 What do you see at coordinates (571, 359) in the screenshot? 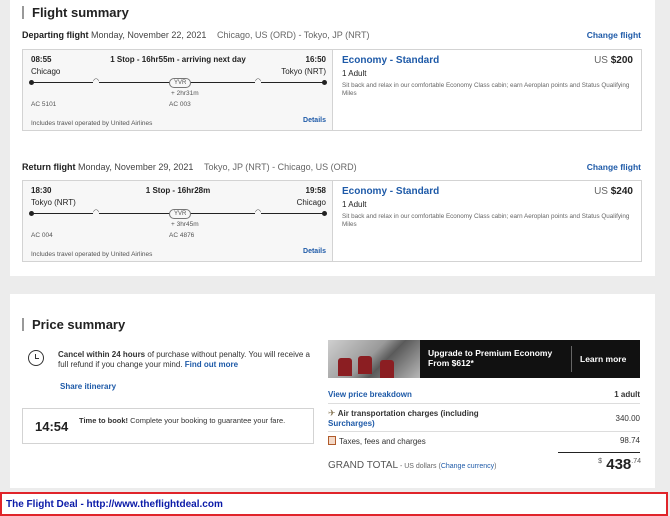
I see `banner-divider` at bounding box center [571, 359].